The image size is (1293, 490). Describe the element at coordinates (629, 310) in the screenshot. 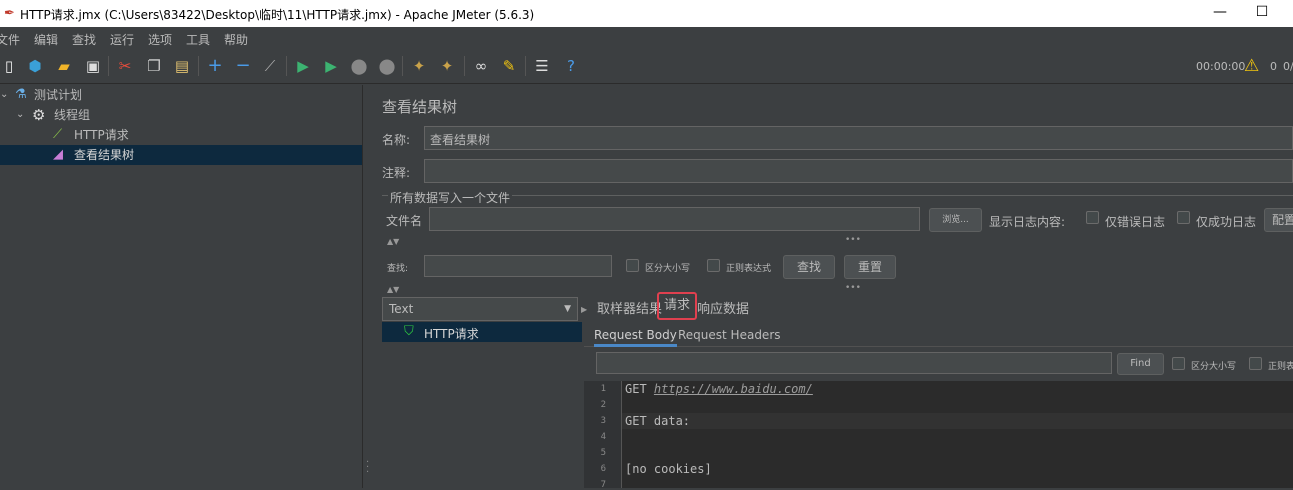

I see `tab-sampler-result: 取样器结果` at that location.